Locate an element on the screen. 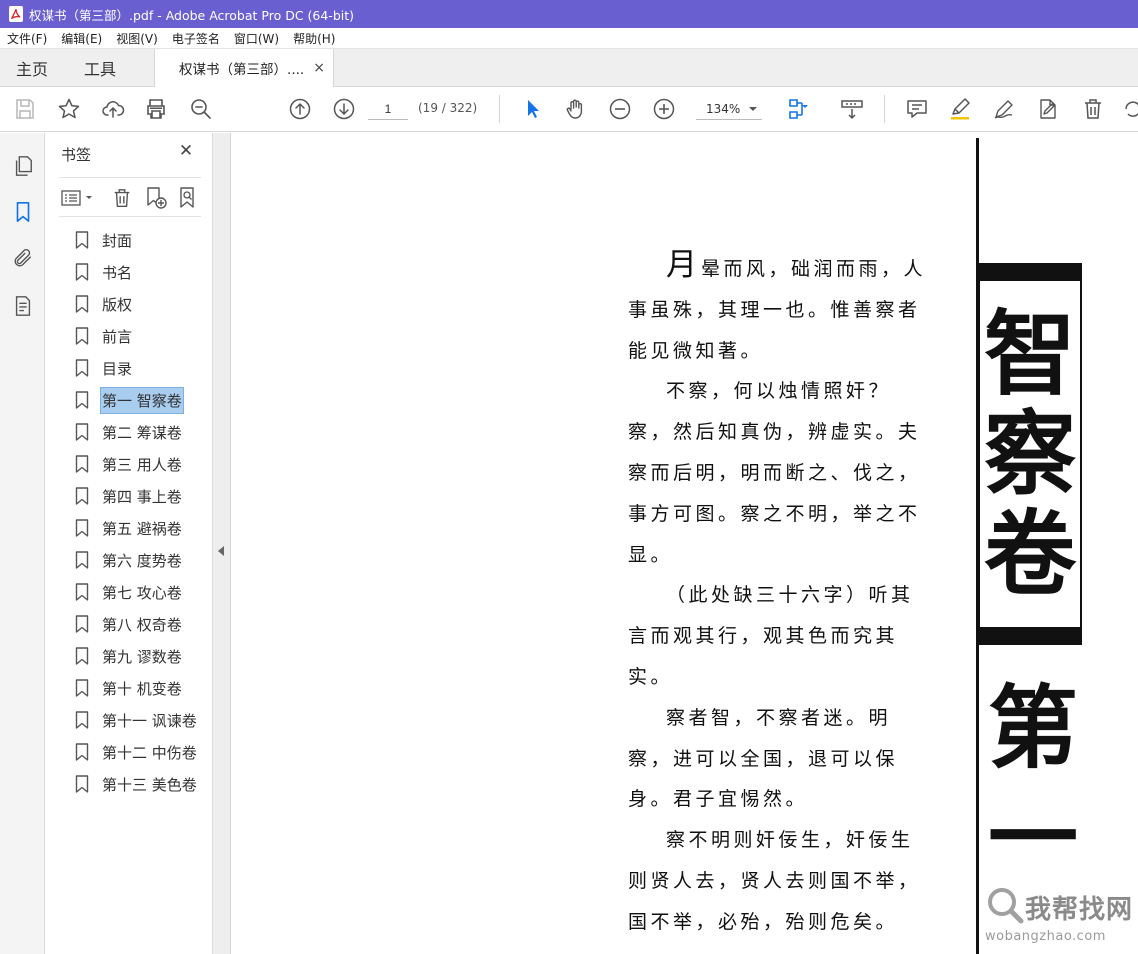 The width and height of the screenshot is (1138, 954). comment-button is located at coordinates (917, 109).